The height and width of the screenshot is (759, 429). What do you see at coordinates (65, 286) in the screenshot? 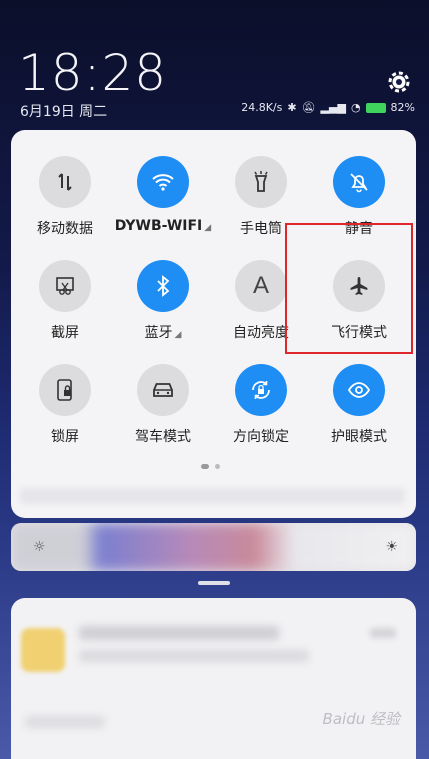
I see `screenshot-icon` at bounding box center [65, 286].